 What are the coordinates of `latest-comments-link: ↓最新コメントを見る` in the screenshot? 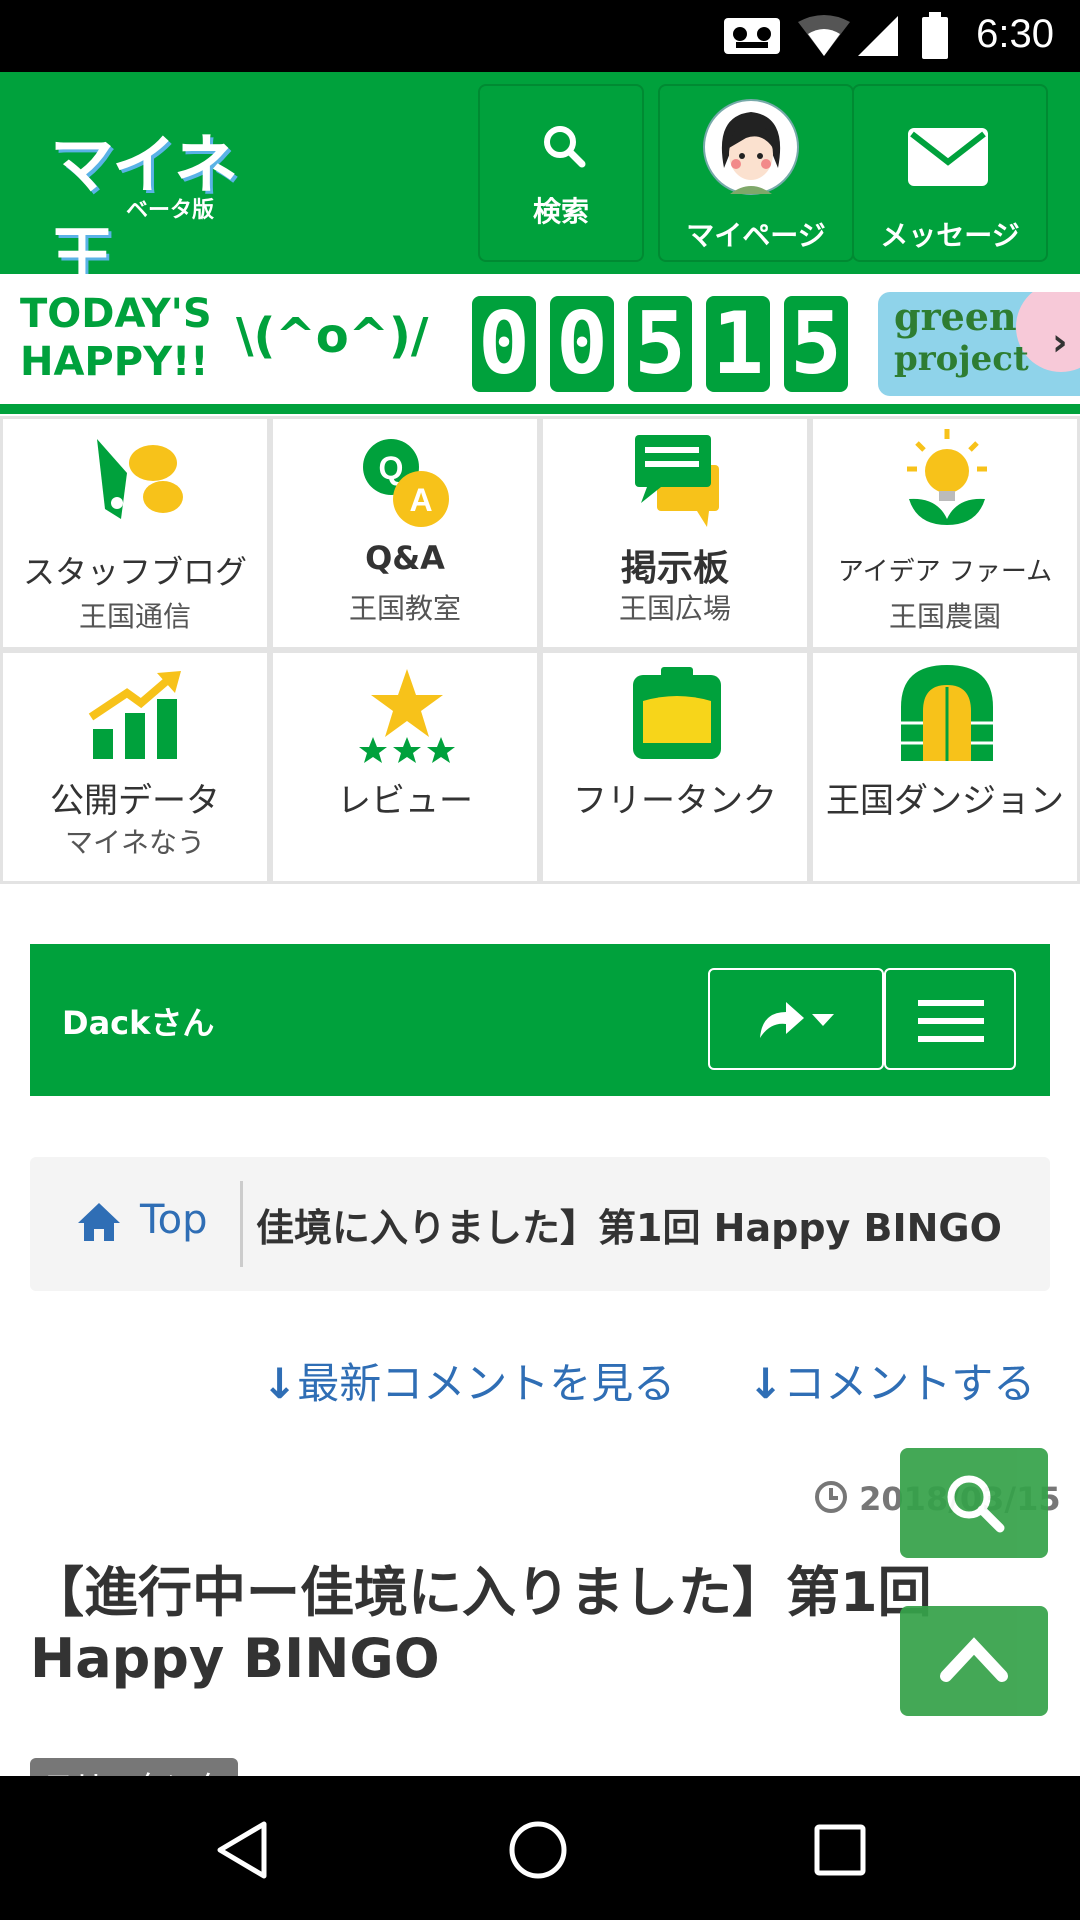 It's located at (468, 1380).